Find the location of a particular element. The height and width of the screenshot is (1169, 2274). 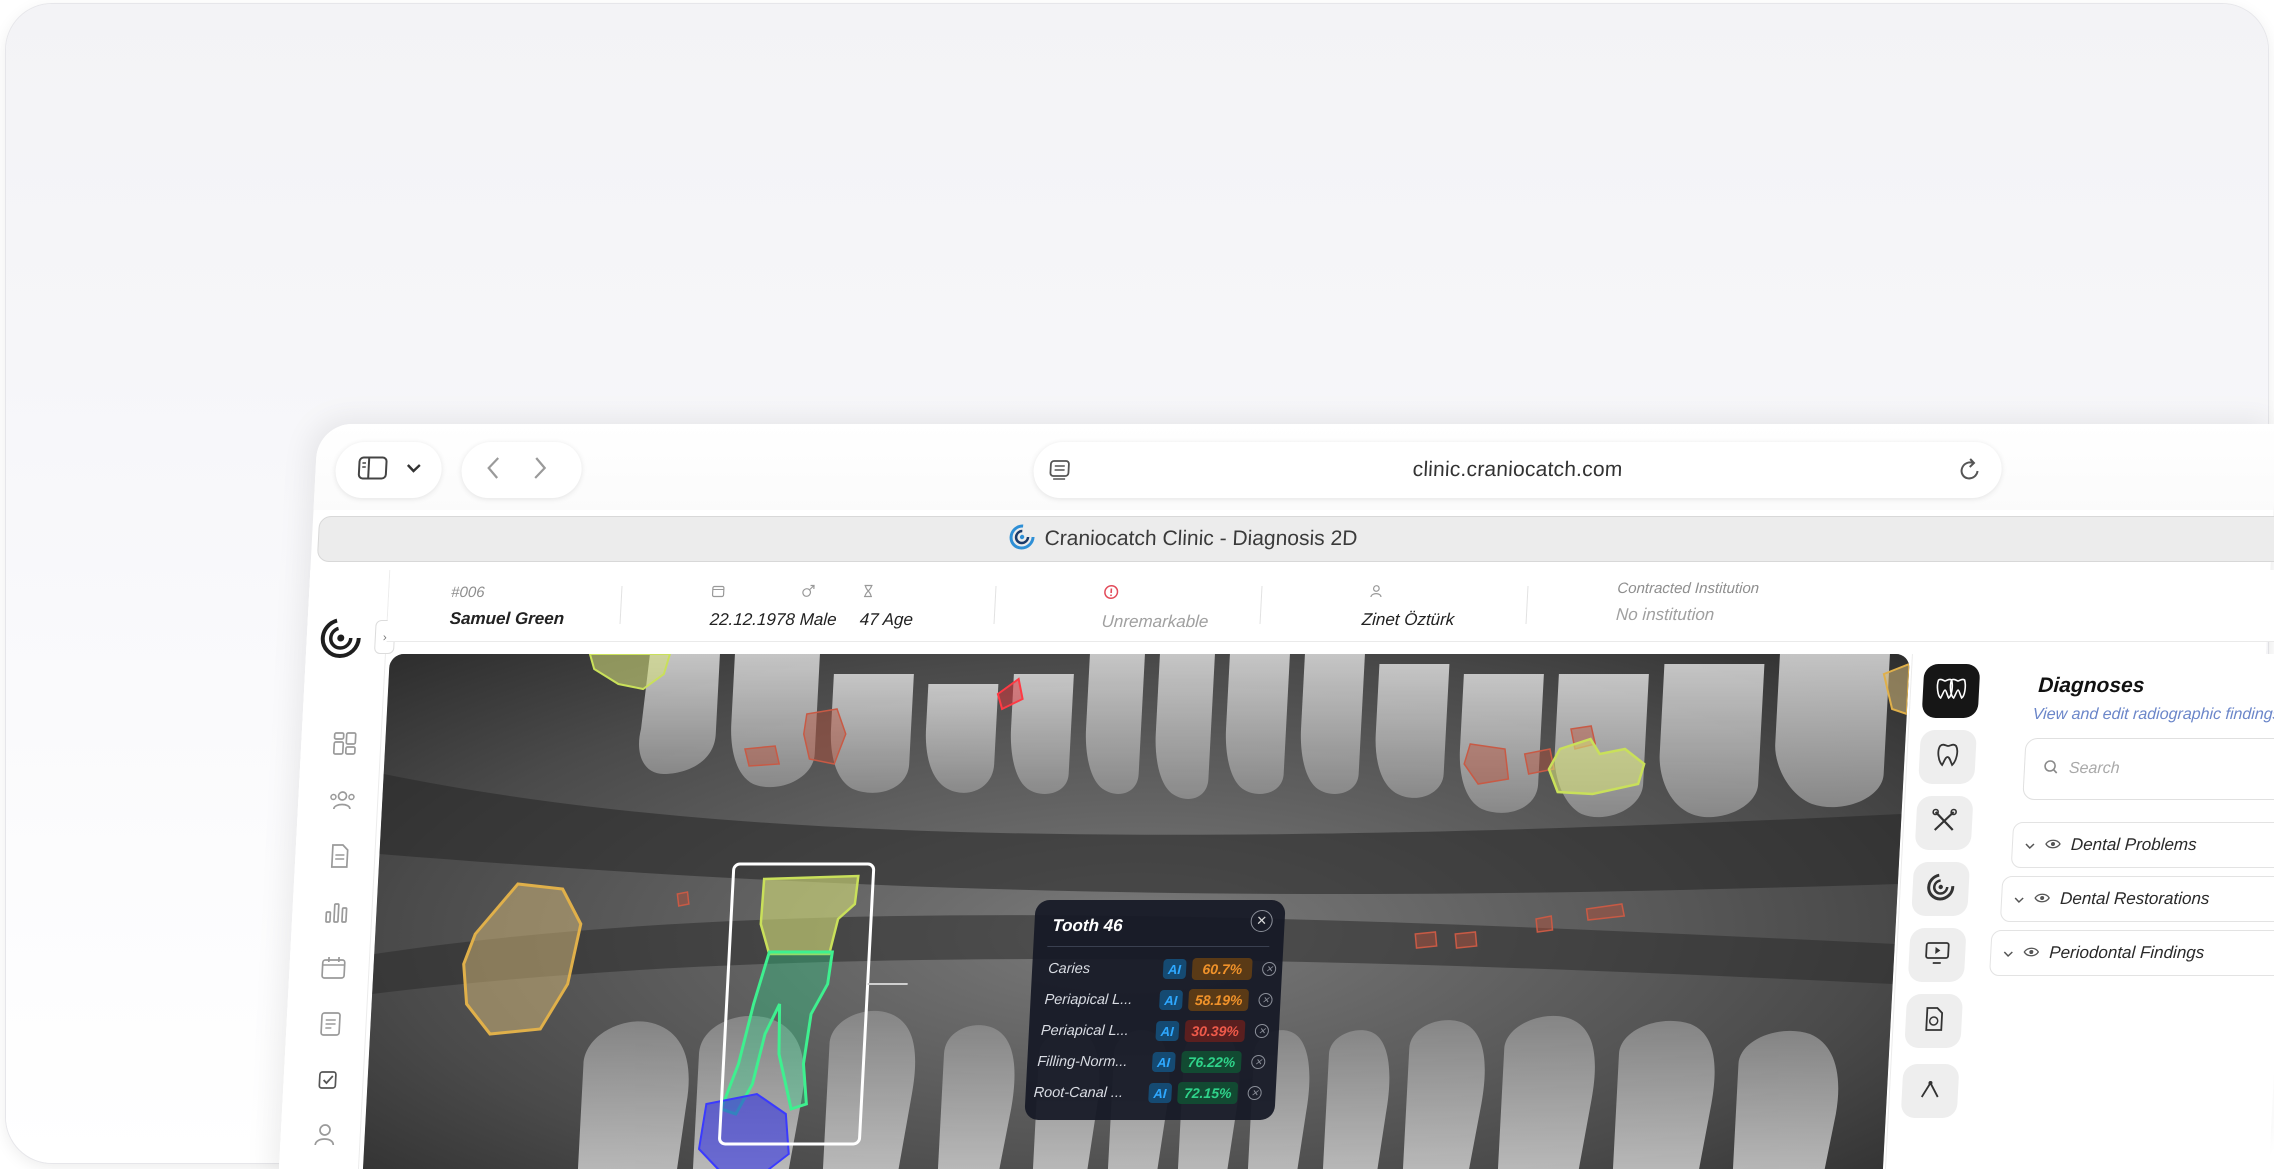

patient-gender: Male is located at coordinates (818, 619).